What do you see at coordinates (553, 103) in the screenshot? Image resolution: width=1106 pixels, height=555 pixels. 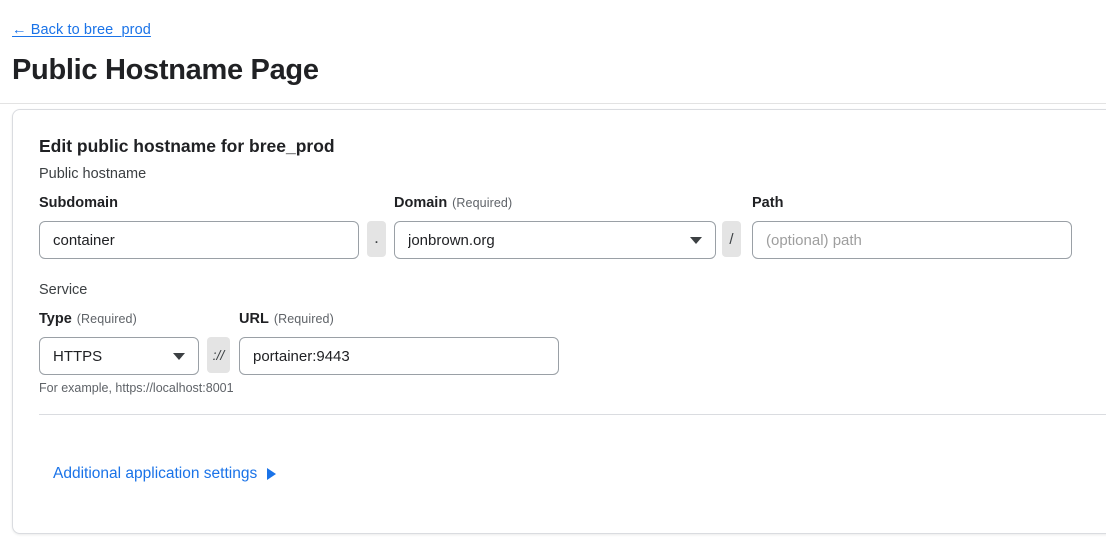 I see `header-divider` at bounding box center [553, 103].